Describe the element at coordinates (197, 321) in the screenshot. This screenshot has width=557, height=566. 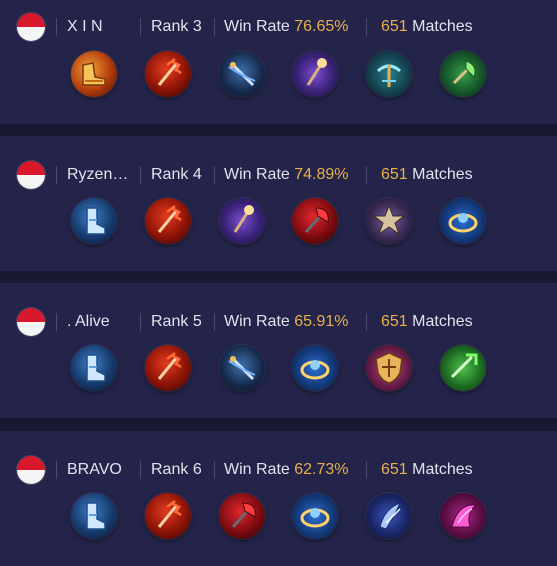
I see `rank-value: 5` at that location.